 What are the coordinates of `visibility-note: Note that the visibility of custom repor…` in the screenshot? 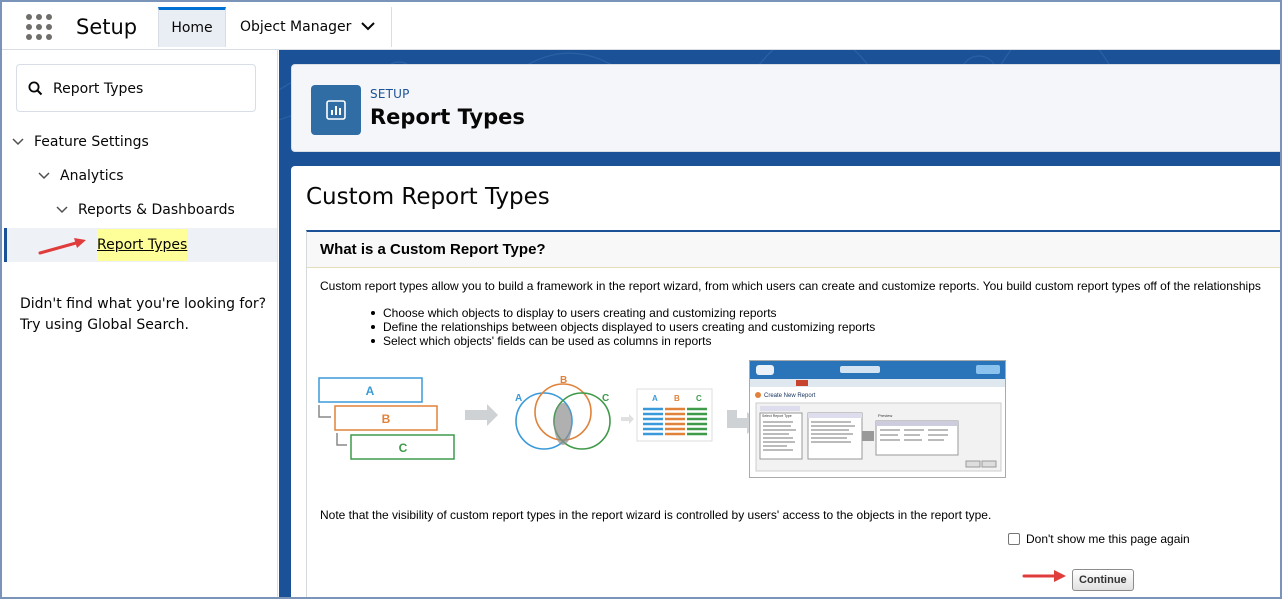 It's located at (656, 515).